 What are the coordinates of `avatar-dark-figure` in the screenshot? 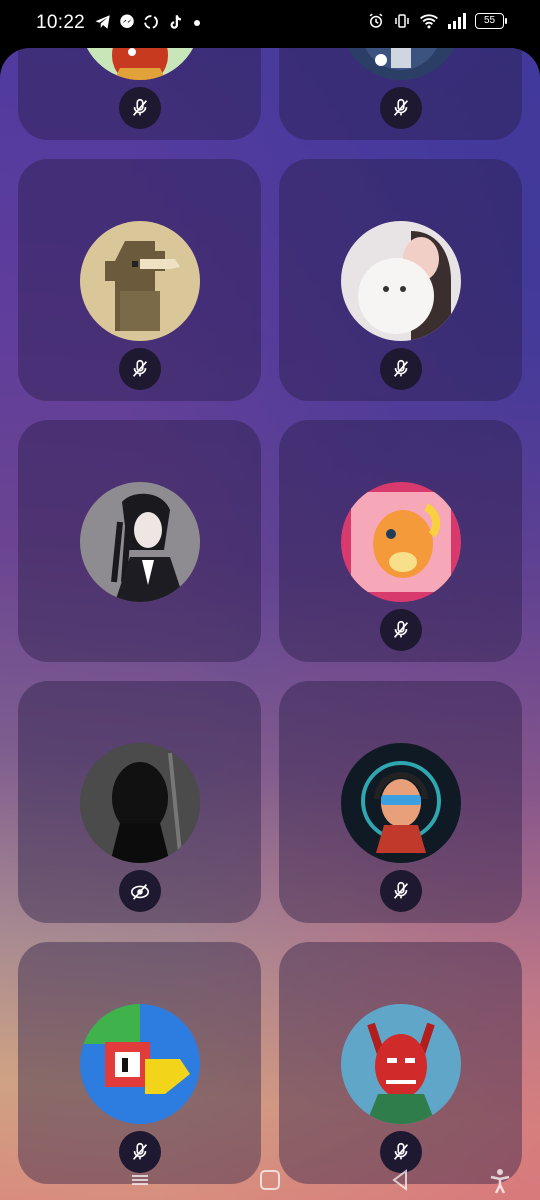 It's located at (140, 803).